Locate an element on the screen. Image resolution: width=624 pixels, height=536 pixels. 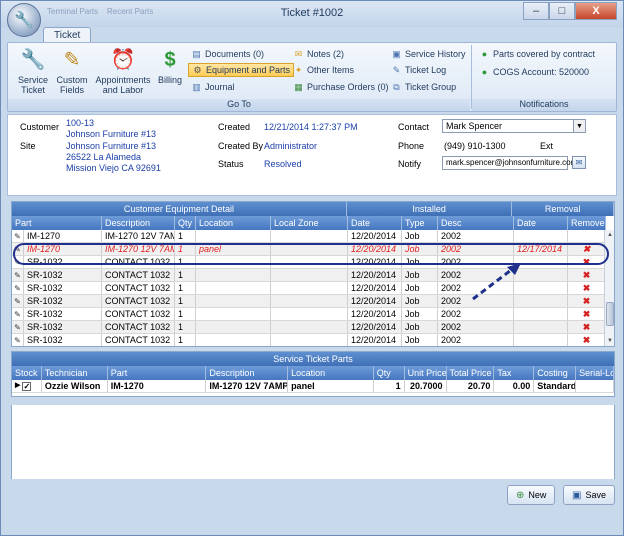
col-total-price: Total Price is located at coordinates (470, 373).